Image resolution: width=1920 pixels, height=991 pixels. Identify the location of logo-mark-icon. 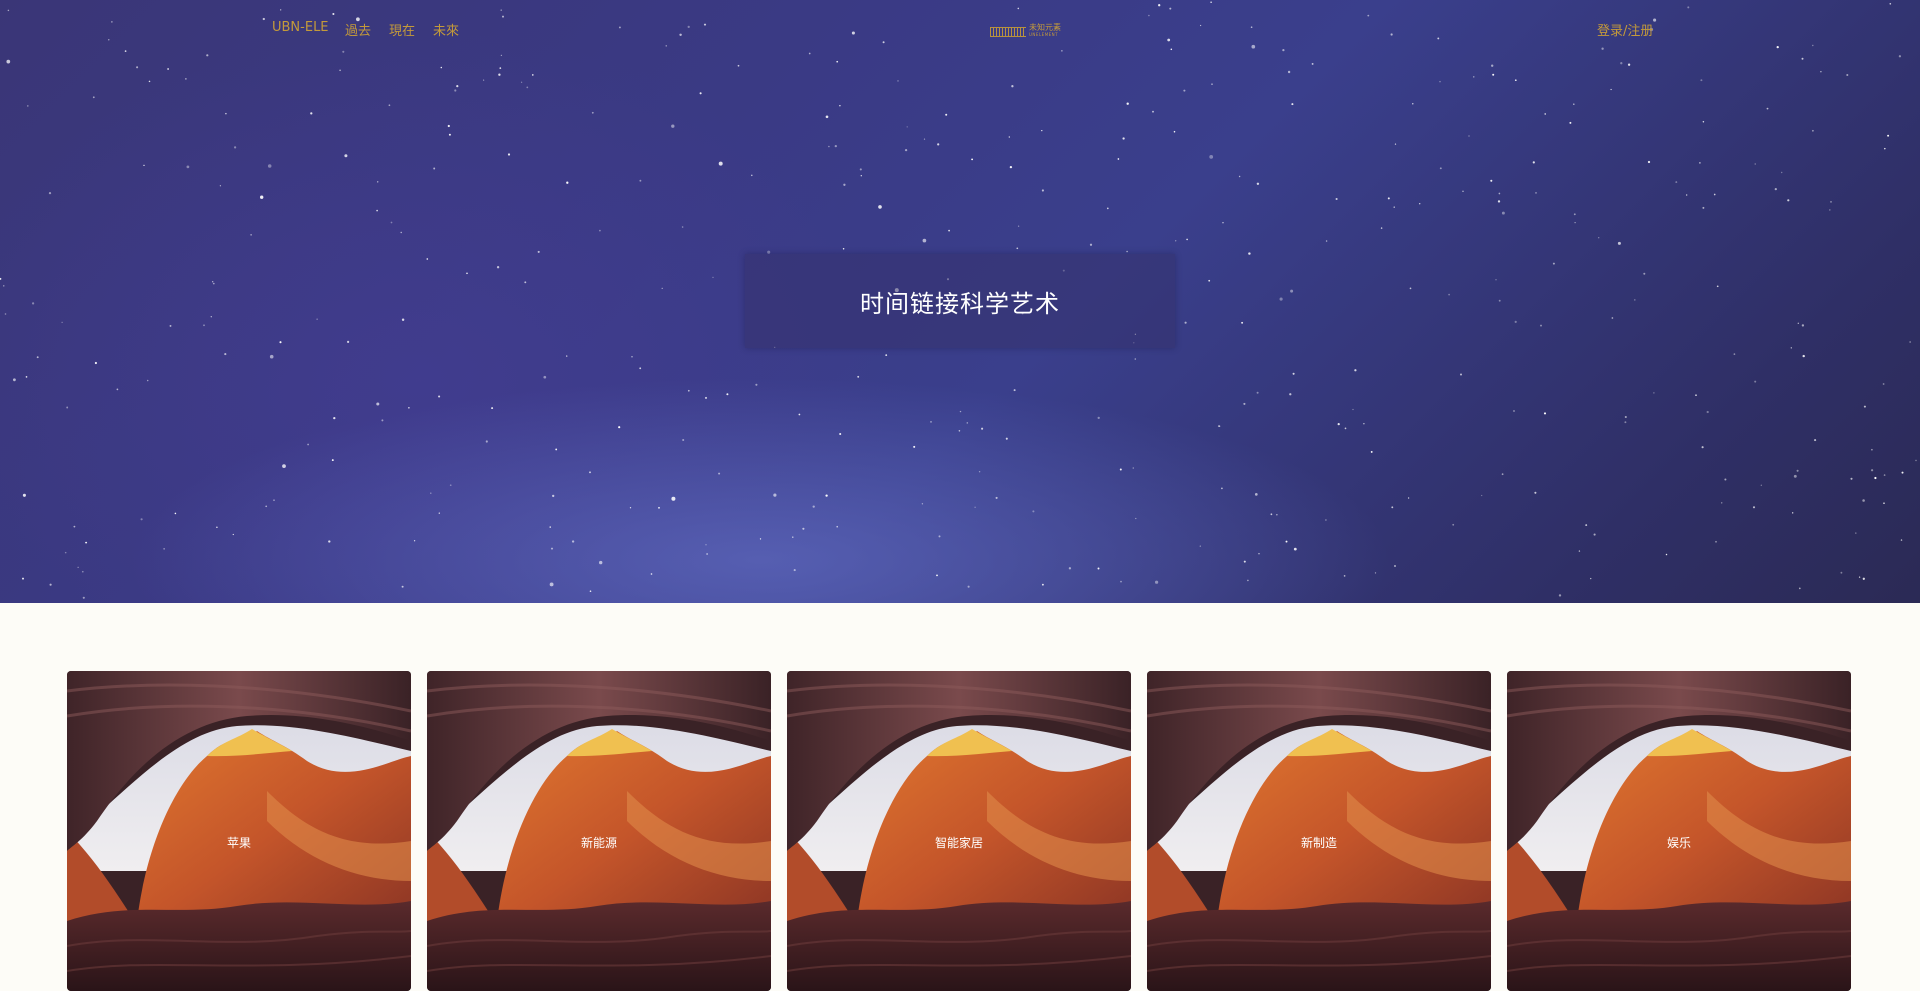
(1008, 32).